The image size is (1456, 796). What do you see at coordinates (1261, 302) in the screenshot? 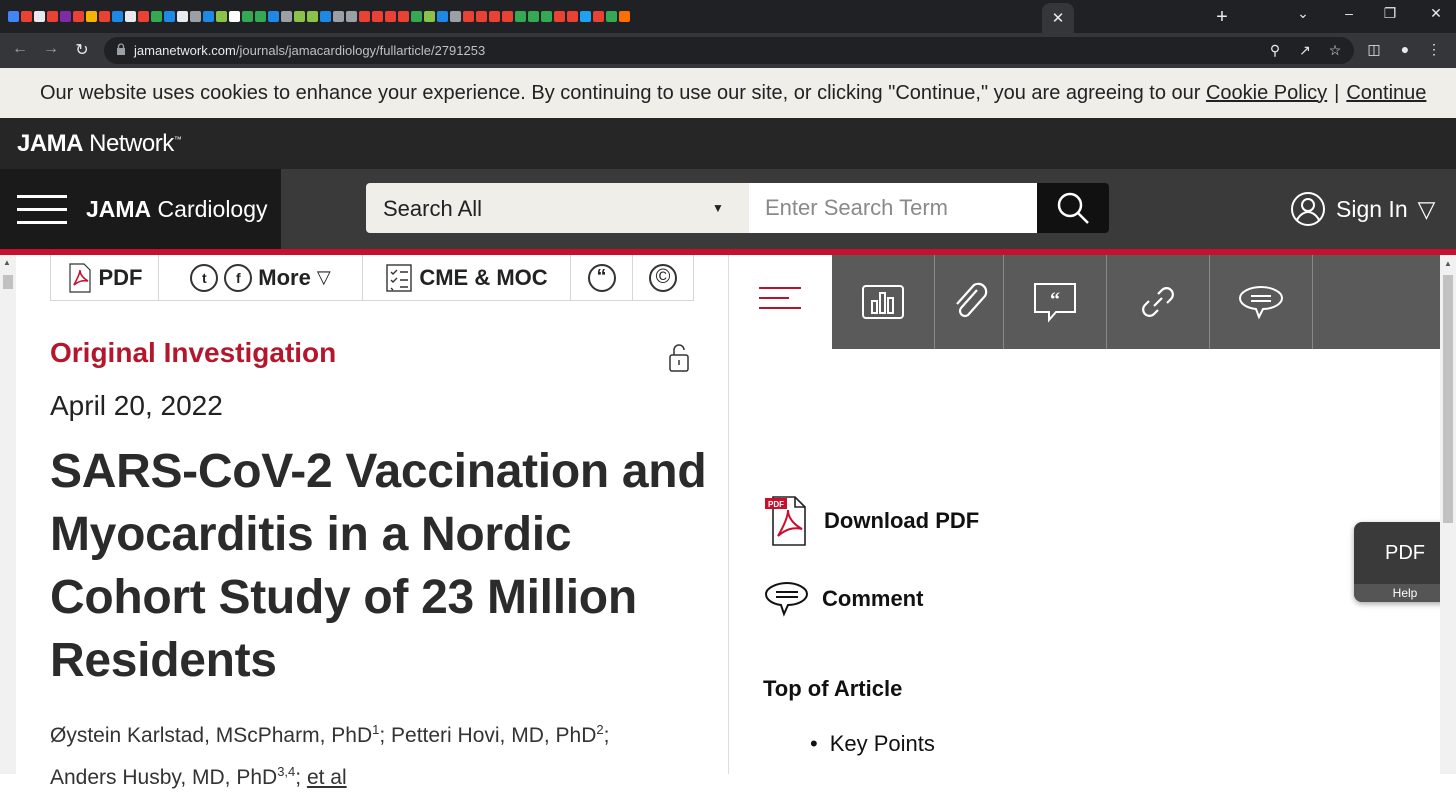
I see `tab-comments` at bounding box center [1261, 302].